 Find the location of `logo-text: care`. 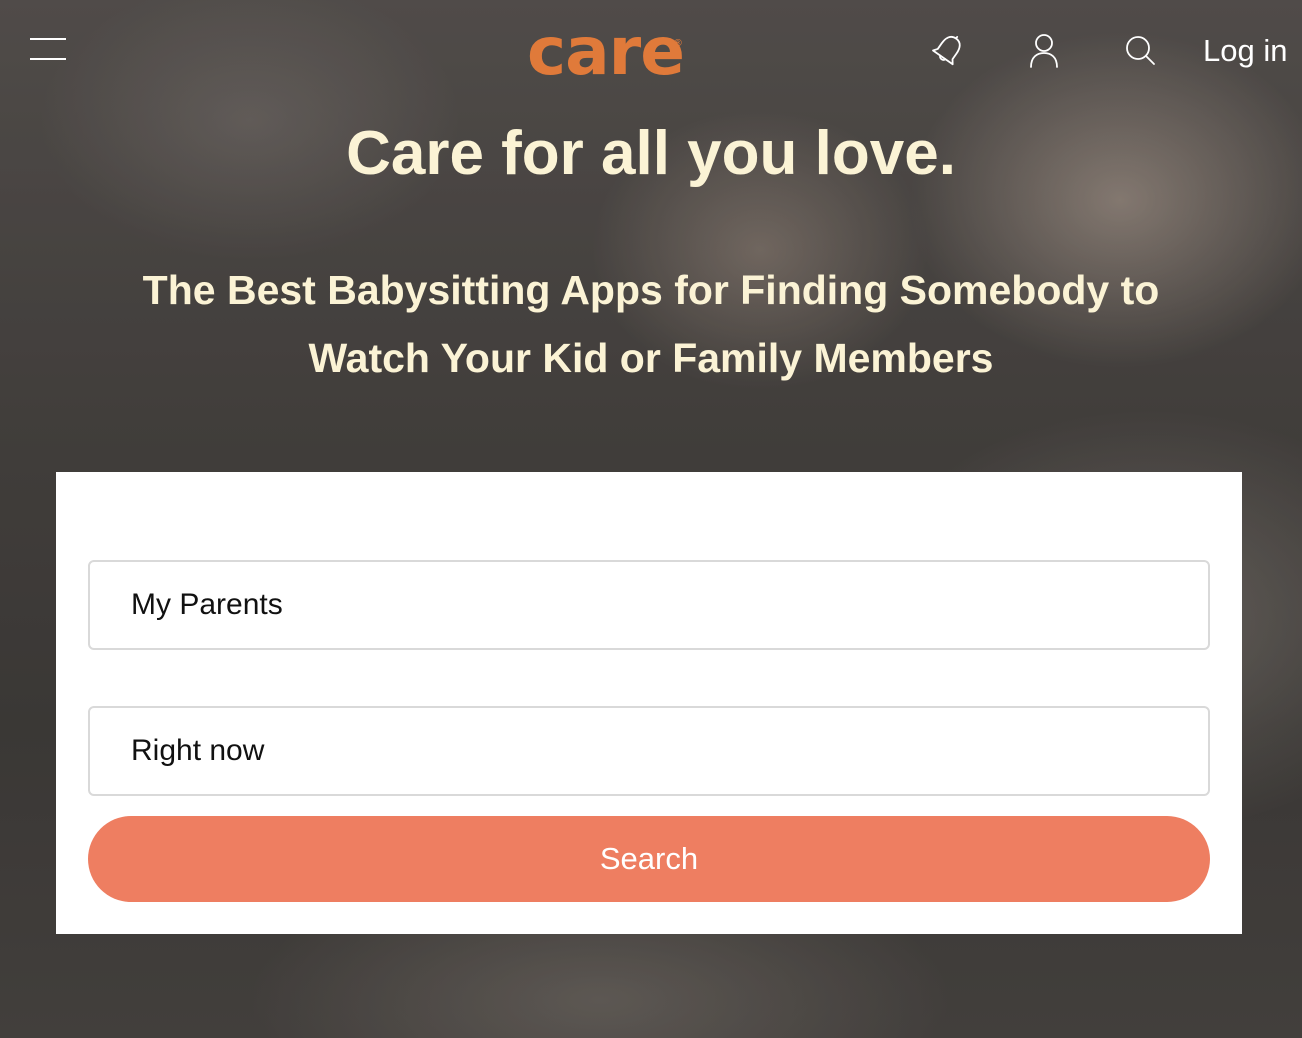

logo-text: care is located at coordinates (606, 51).